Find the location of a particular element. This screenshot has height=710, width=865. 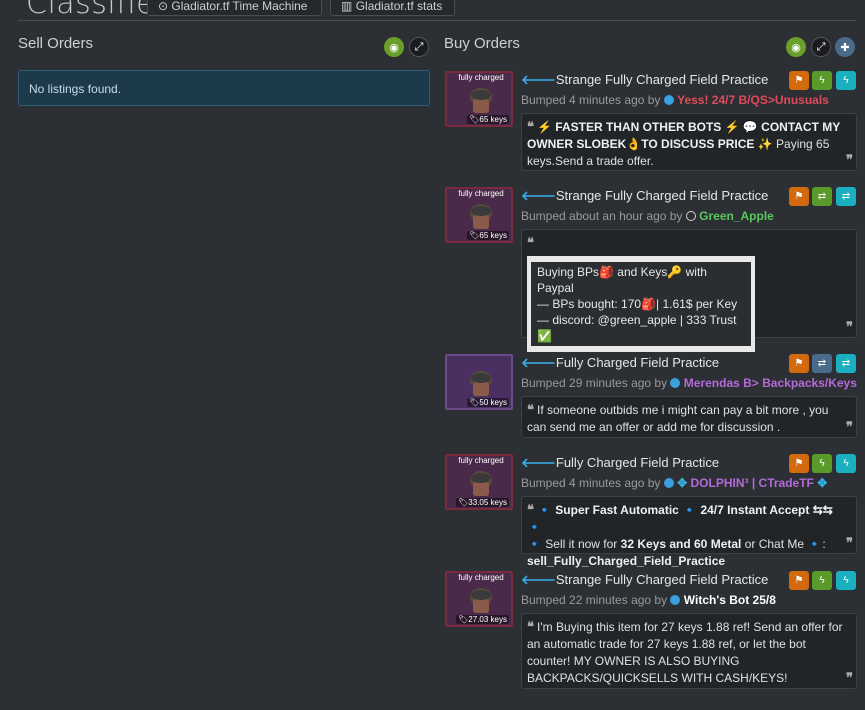

ascii-line: — BPs bought: 170🎒| 1.61$ per Key is located at coordinates (637, 304).